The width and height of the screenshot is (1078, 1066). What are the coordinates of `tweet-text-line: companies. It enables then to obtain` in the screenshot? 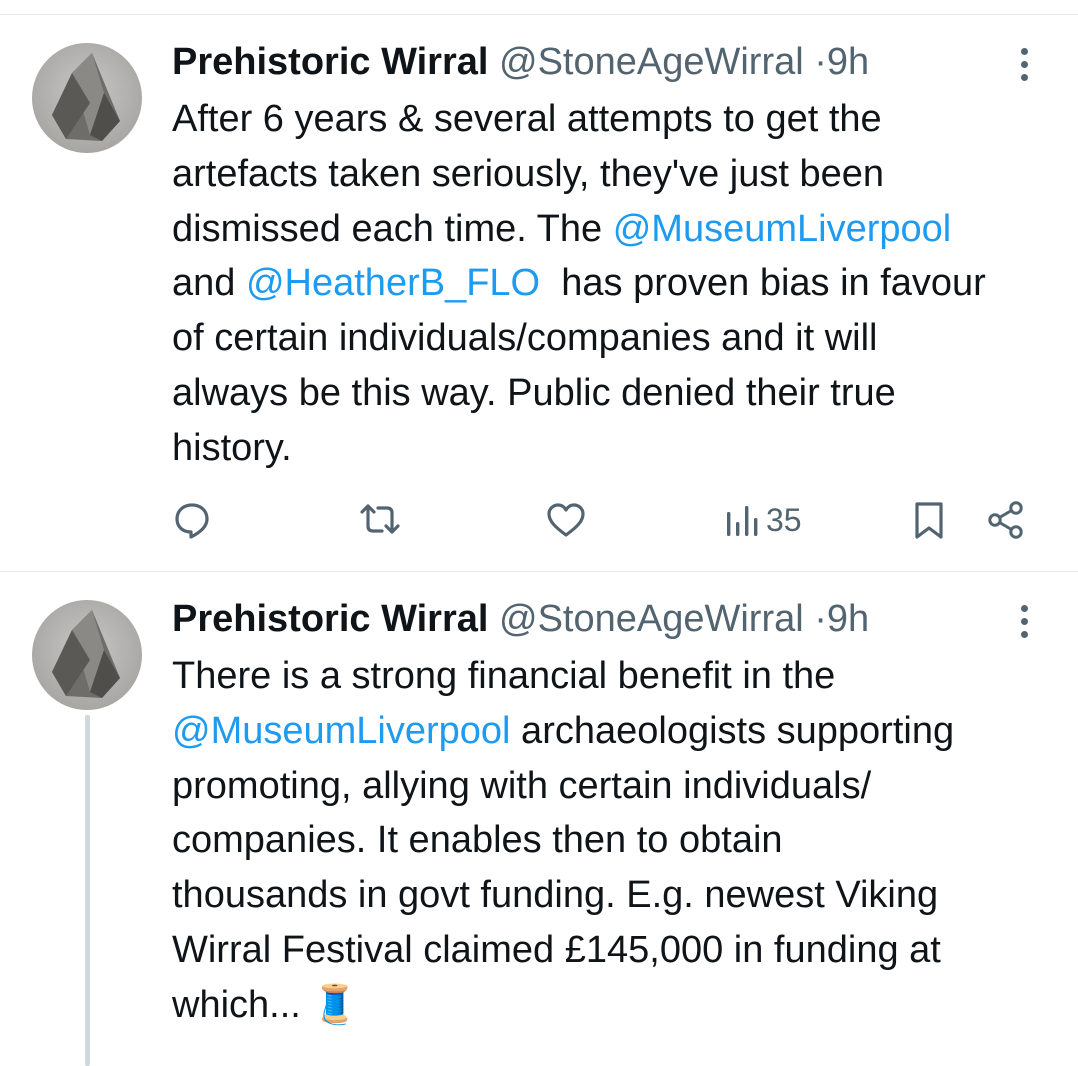 It's located at (477, 840).